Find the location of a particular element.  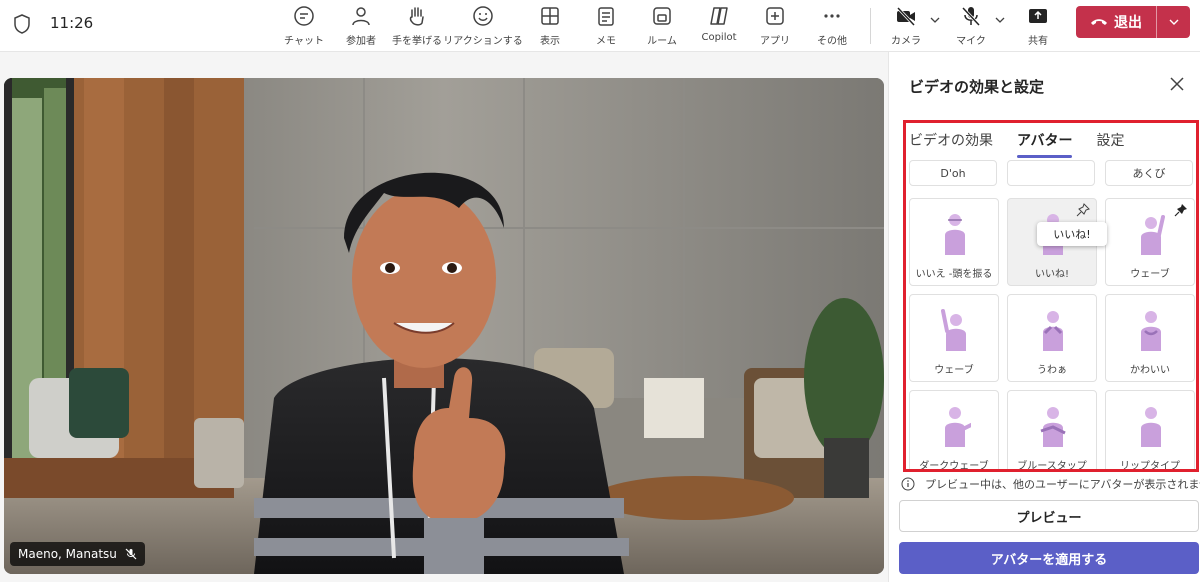

reaction-doh: D'oh is located at coordinates (953, 173).